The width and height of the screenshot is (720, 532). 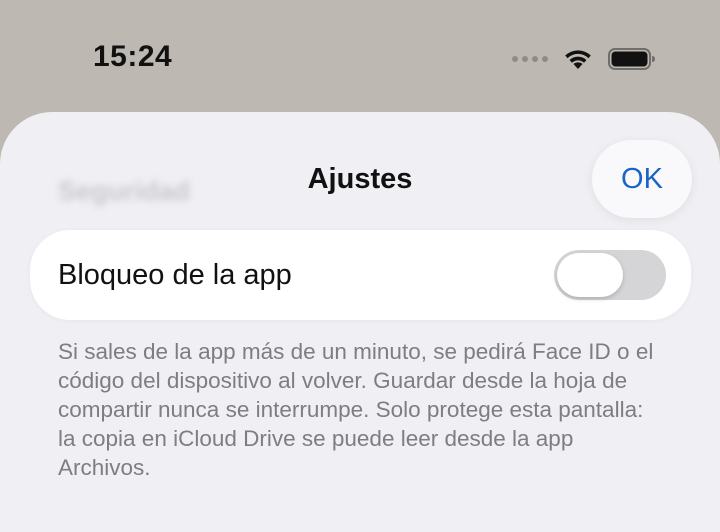 I want to click on battery-icon, so click(x=631, y=59).